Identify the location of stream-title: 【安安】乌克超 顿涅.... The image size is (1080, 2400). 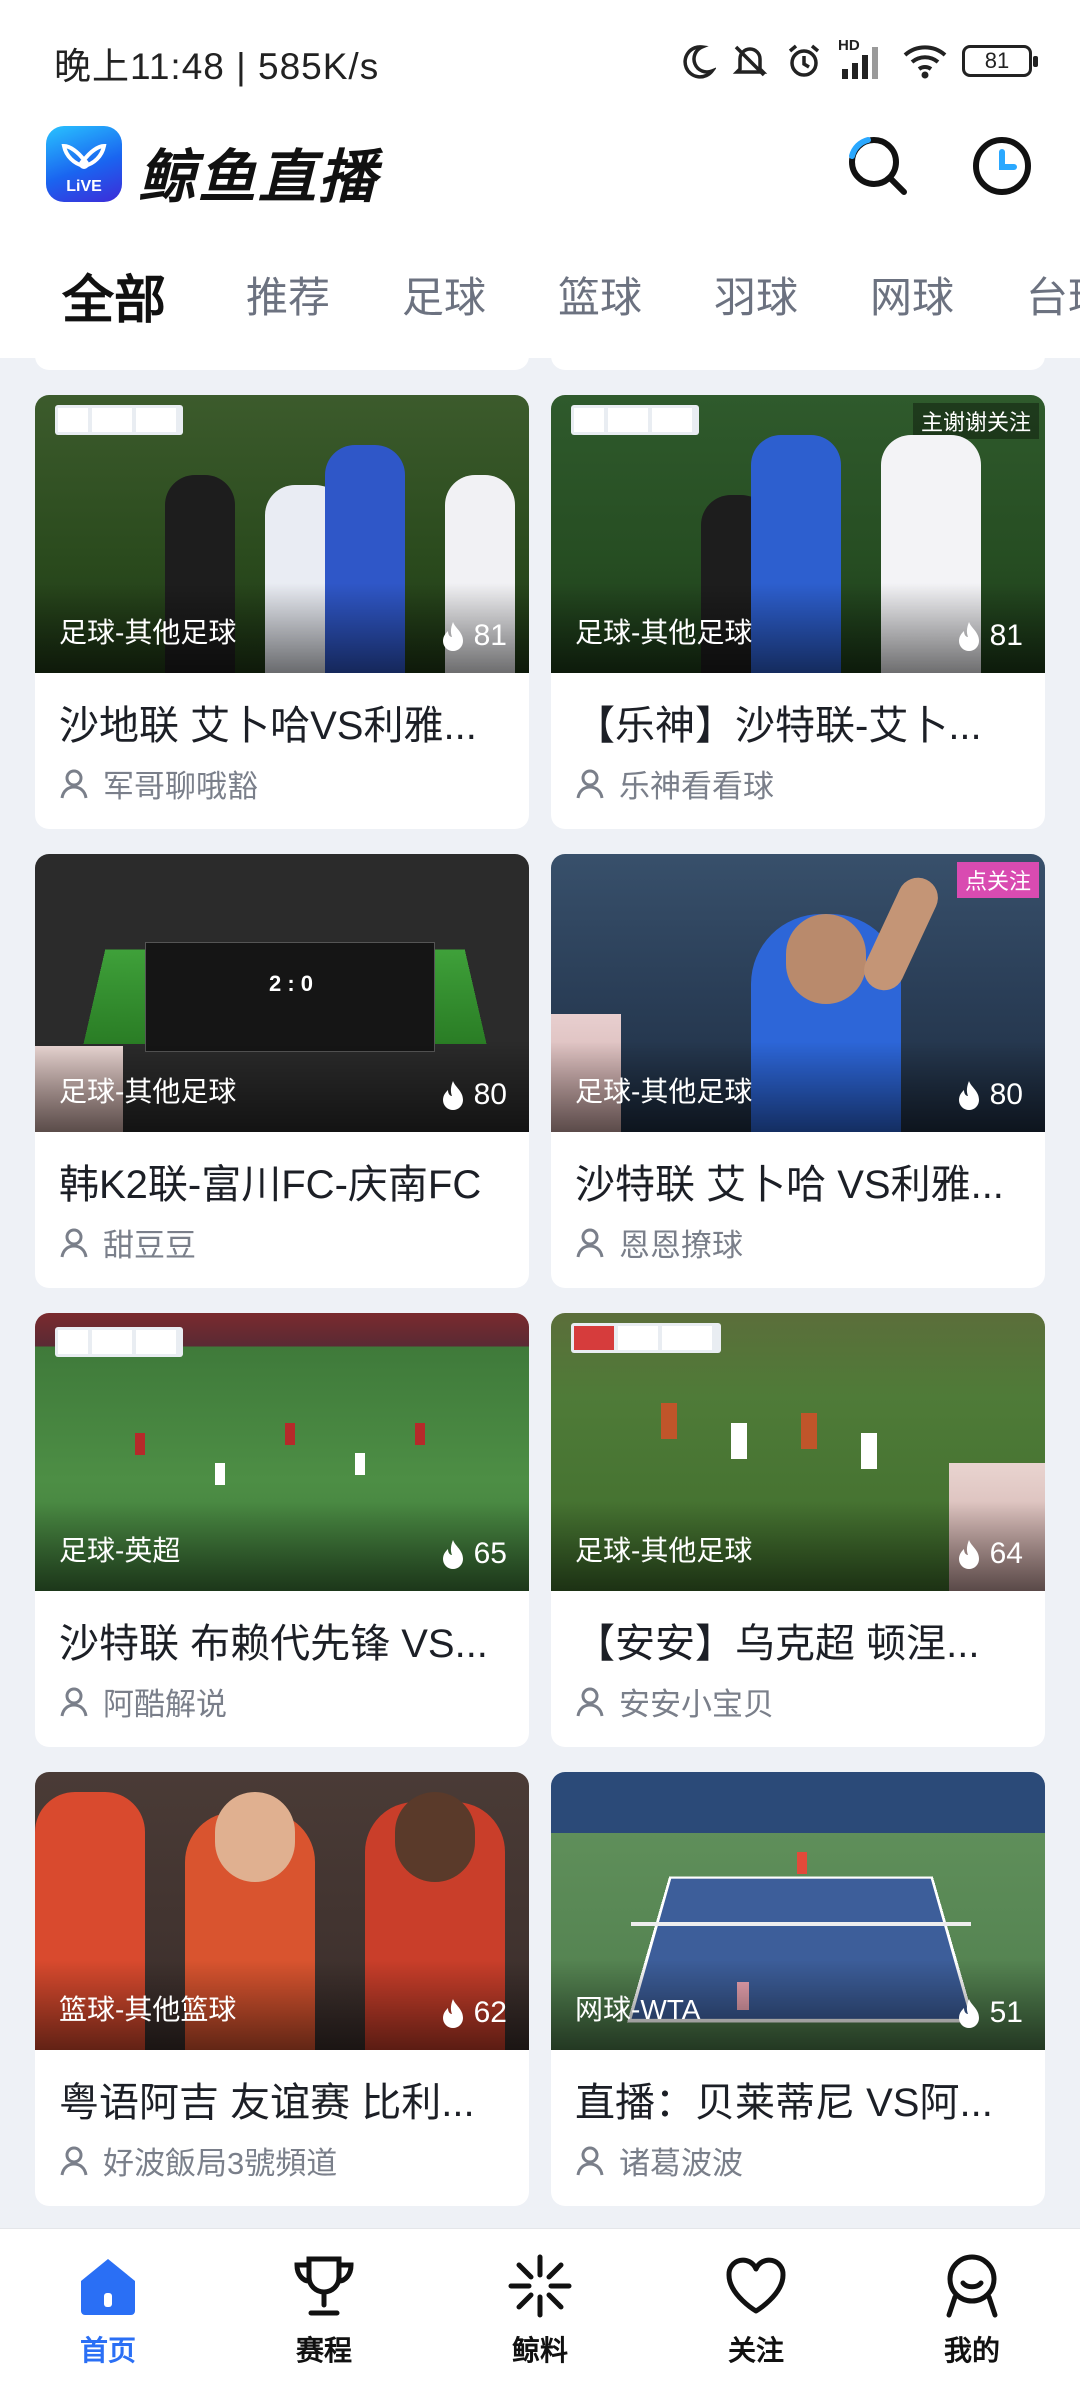
(777, 1644).